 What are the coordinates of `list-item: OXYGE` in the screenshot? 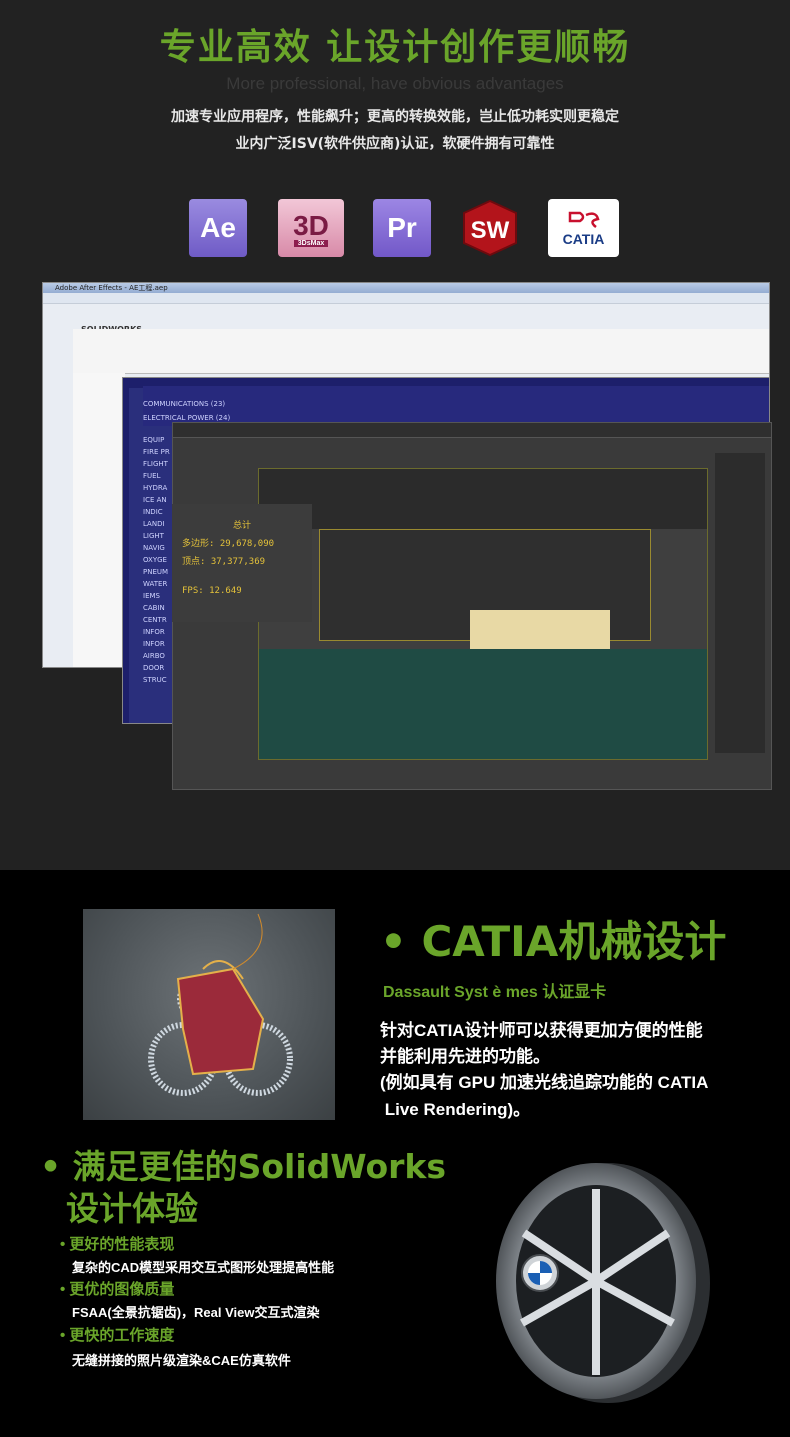 It's located at (155, 560).